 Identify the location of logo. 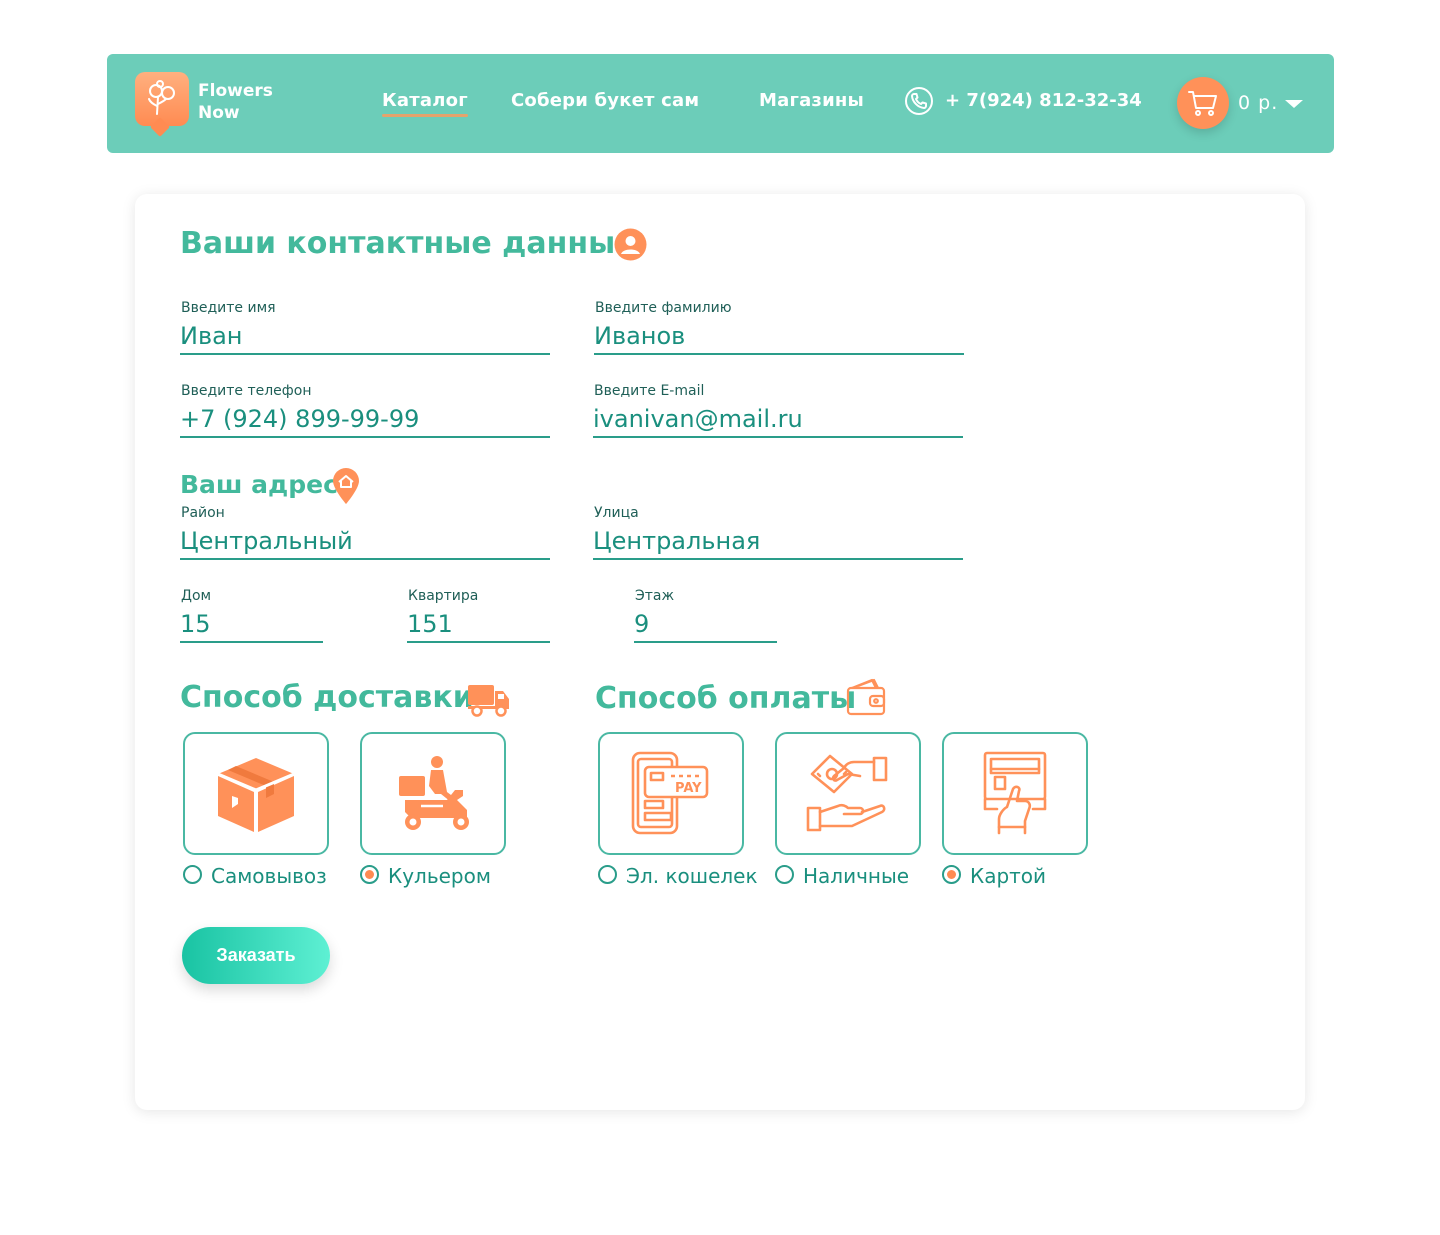
(162, 104).